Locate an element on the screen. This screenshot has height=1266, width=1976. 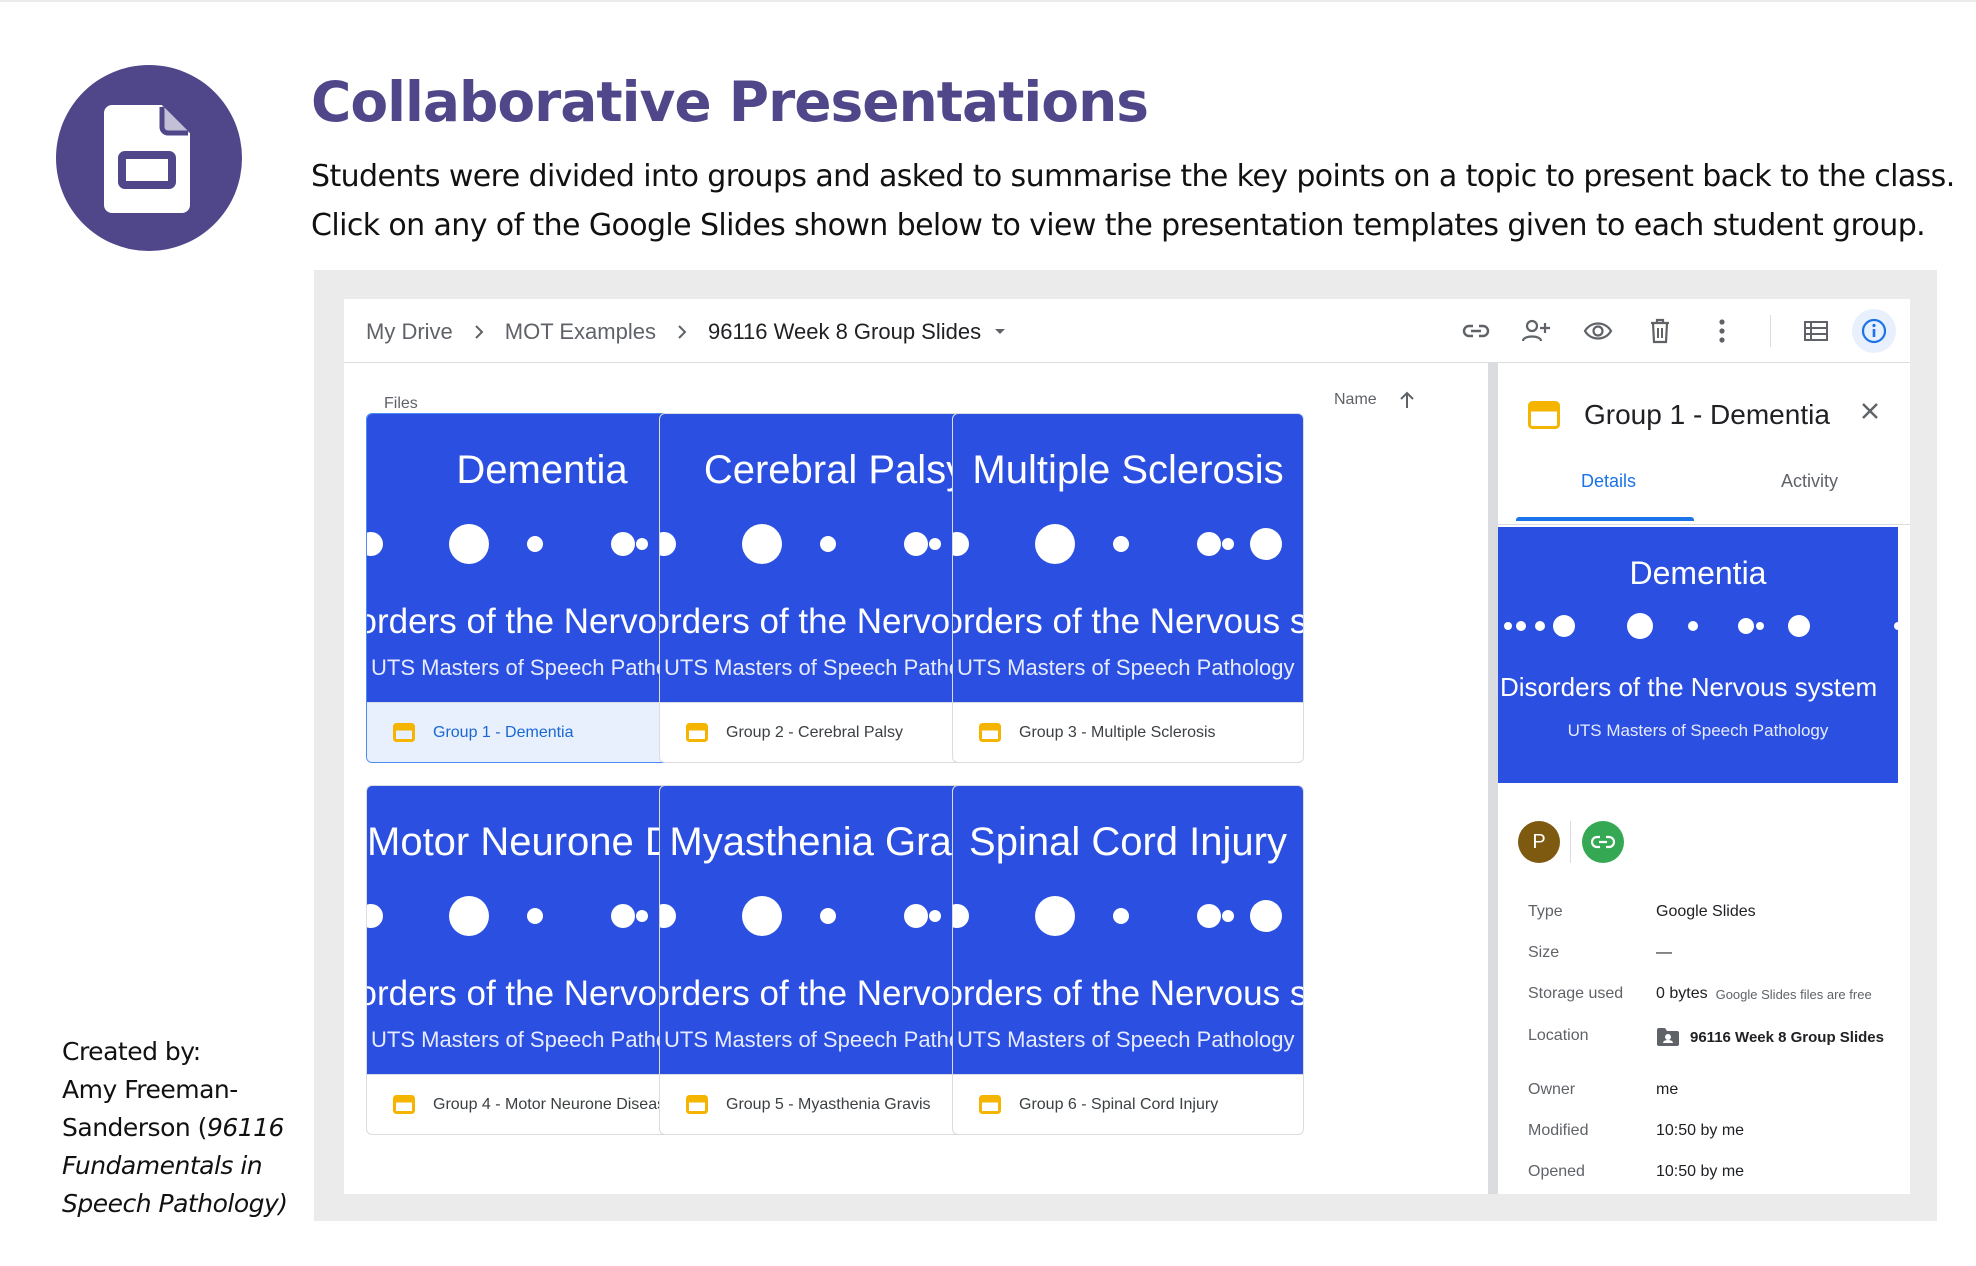
thumbnail-title: Multiple Sclerosis is located at coordinates (1128, 470).